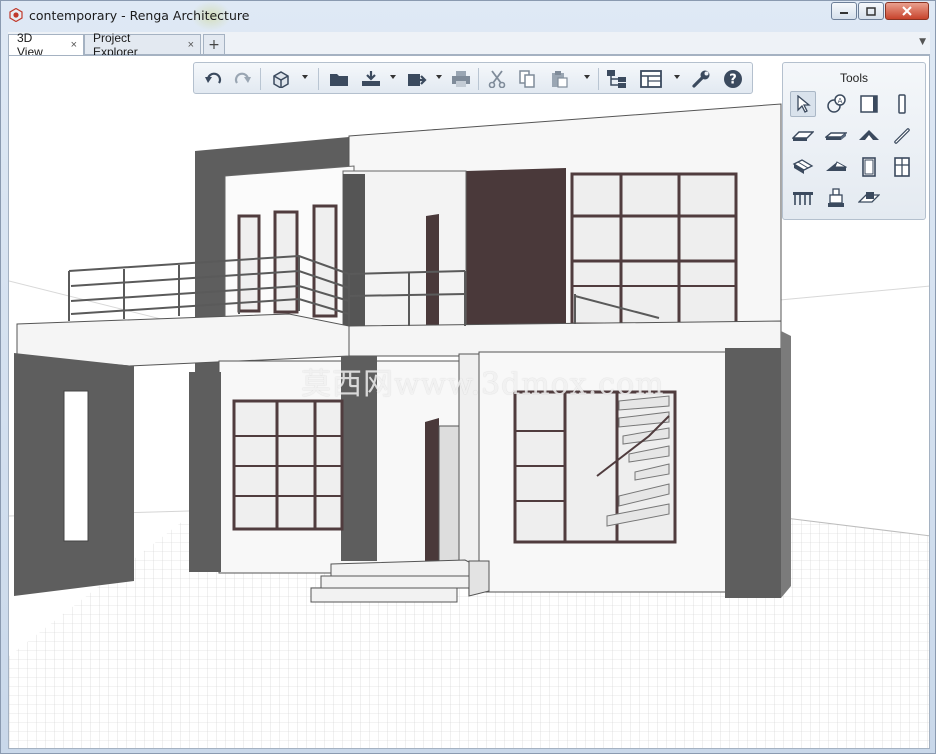 The height and width of the screenshot is (754, 936). I want to click on select-icon, so click(804, 104).